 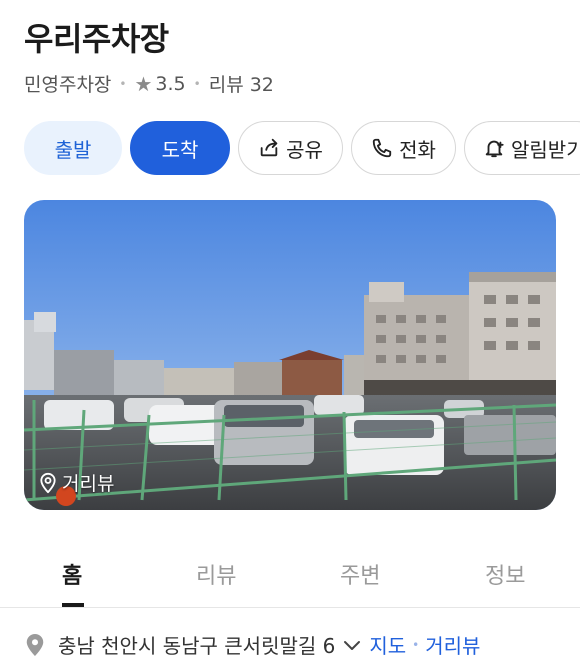 What do you see at coordinates (360, 574) in the screenshot?
I see `tab-nearby: 주변` at bounding box center [360, 574].